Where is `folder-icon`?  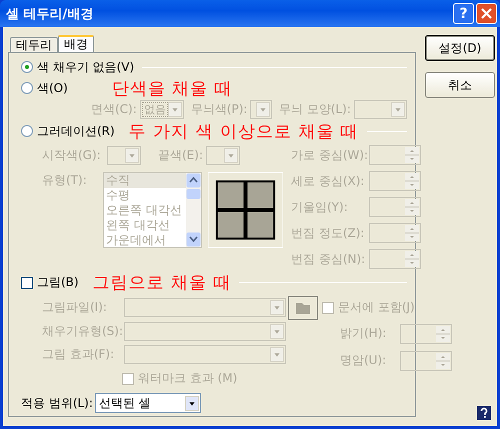 folder-icon is located at coordinates (303, 307).